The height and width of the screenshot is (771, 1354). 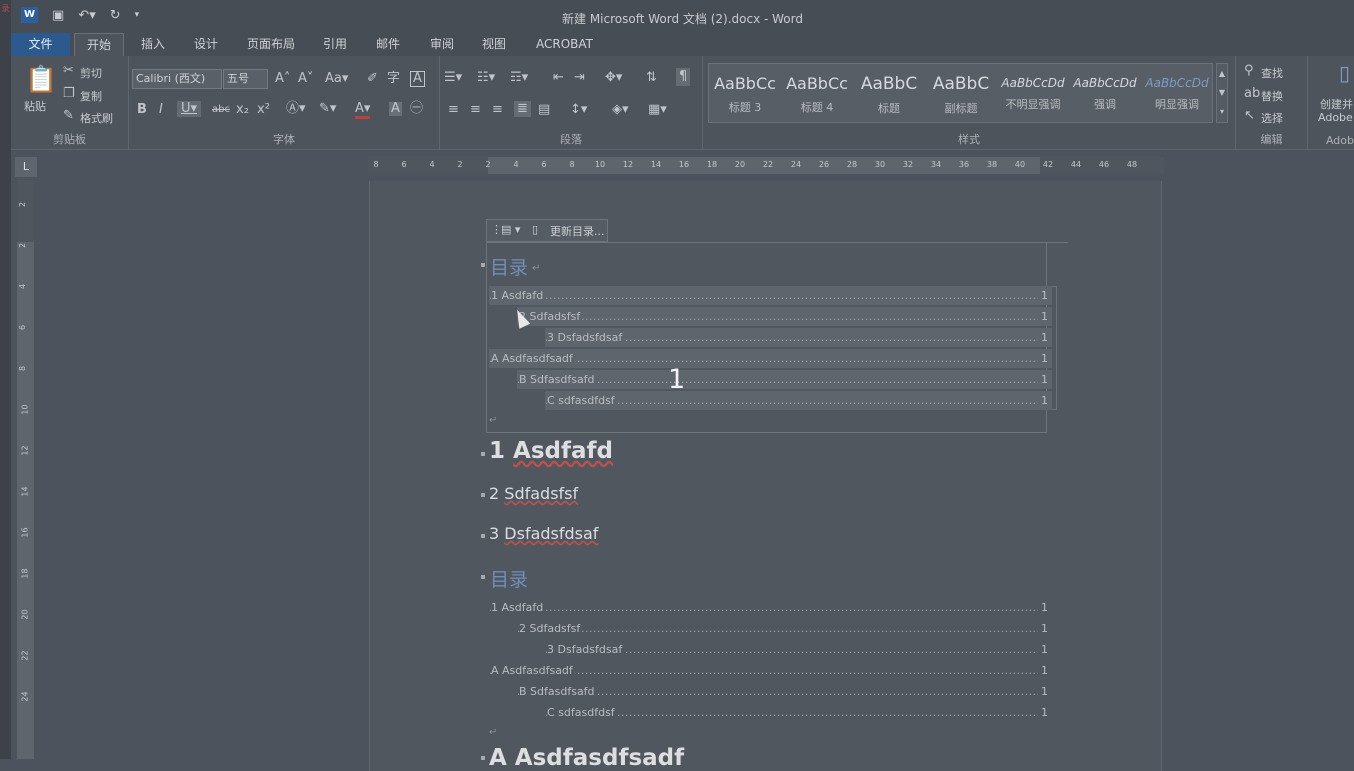 I want to click on numbering-icon: ☷▾, so click(x=486, y=78).